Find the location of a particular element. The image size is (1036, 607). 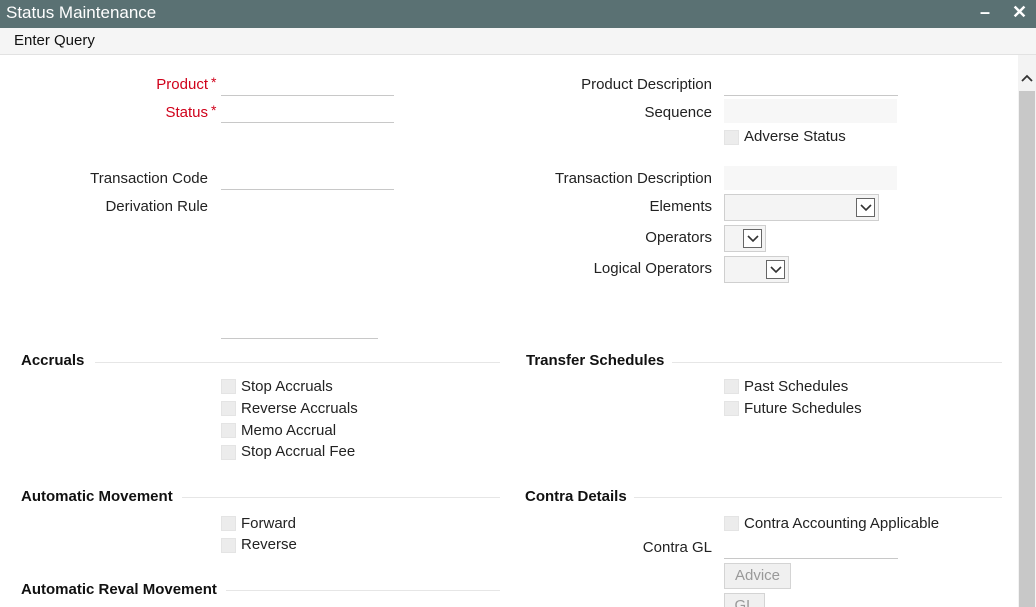

derivation-rule-textarea is located at coordinates (299, 338).